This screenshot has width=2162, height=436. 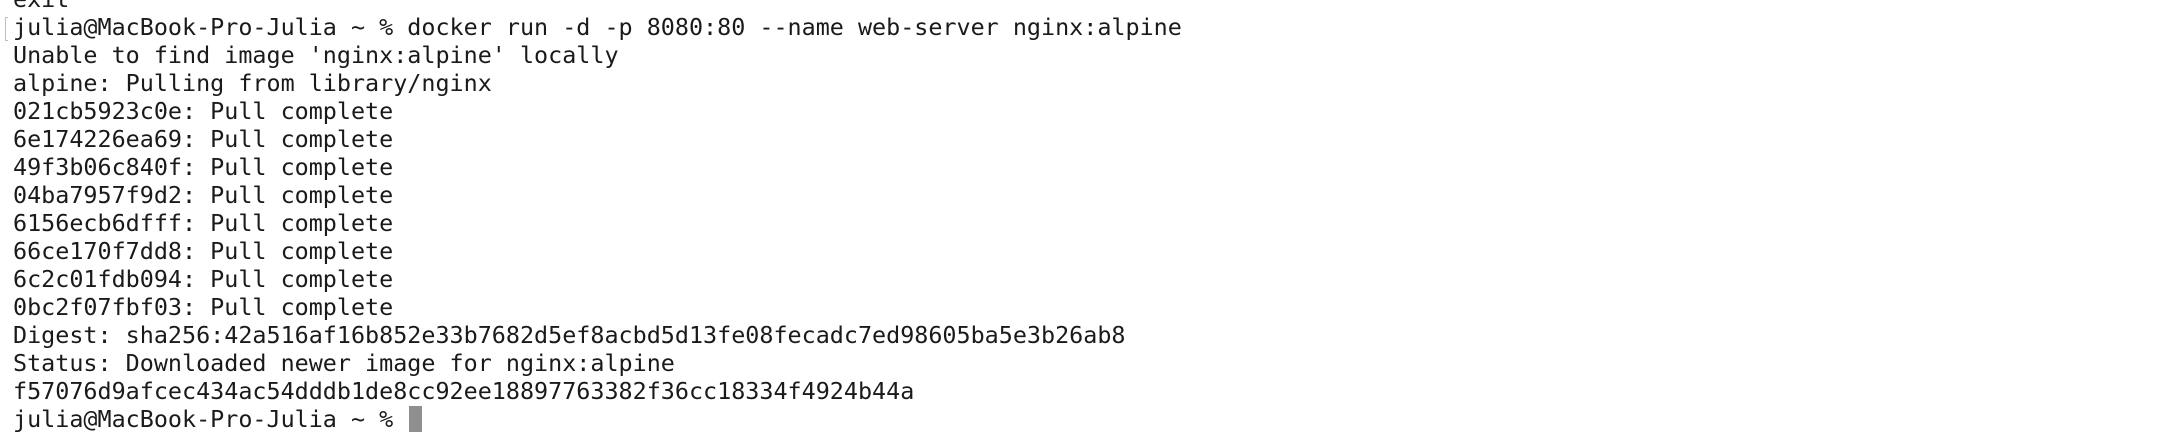 I want to click on command-marker, so click(x=6, y=29).